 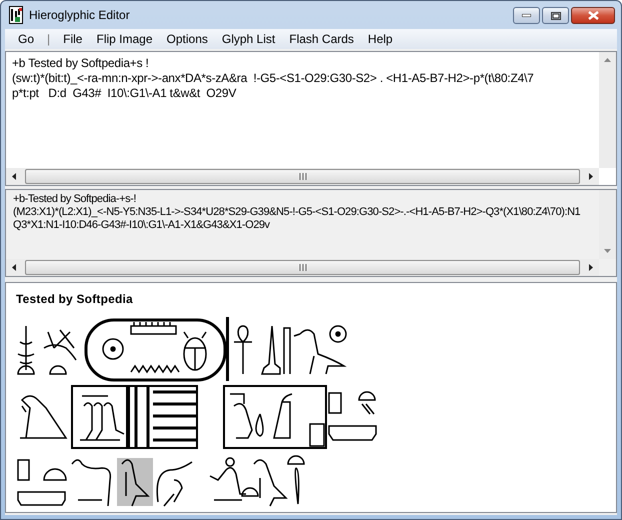 I want to click on rendered-heading: Tested by Softpedia, so click(x=75, y=299).